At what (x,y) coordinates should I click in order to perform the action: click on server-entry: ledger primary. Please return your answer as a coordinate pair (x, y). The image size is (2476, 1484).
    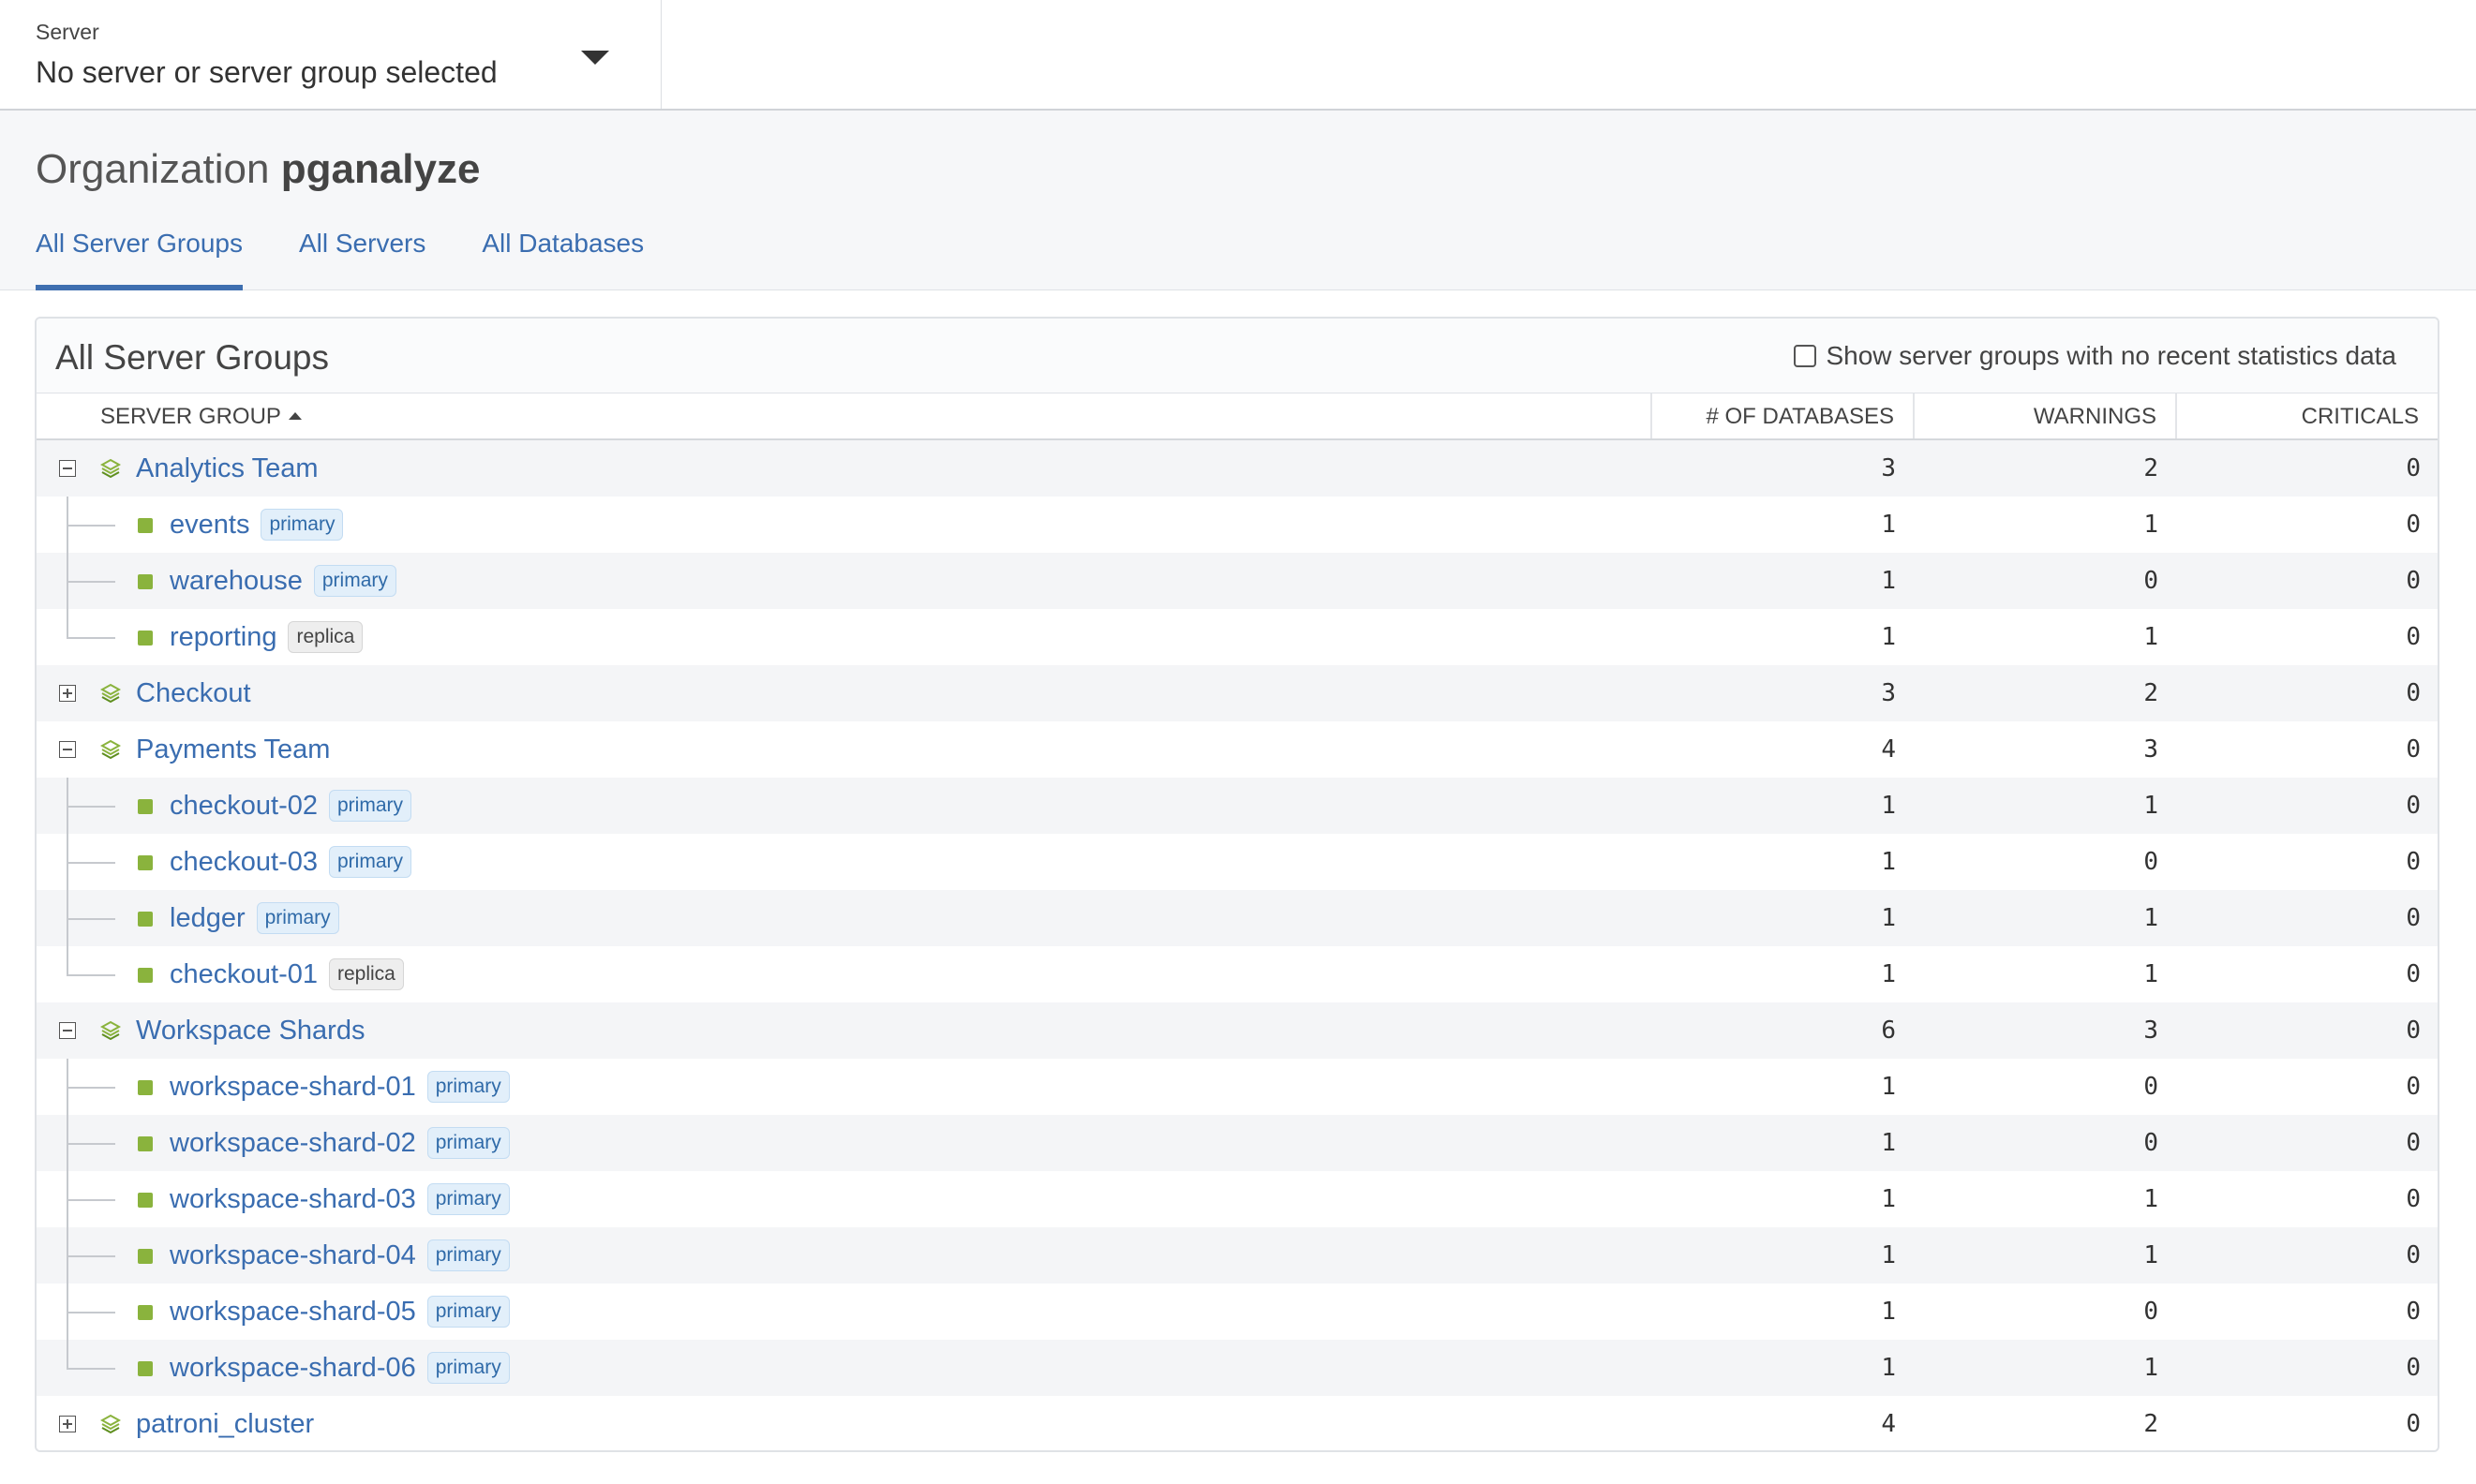
    Looking at the image, I should click on (254, 918).